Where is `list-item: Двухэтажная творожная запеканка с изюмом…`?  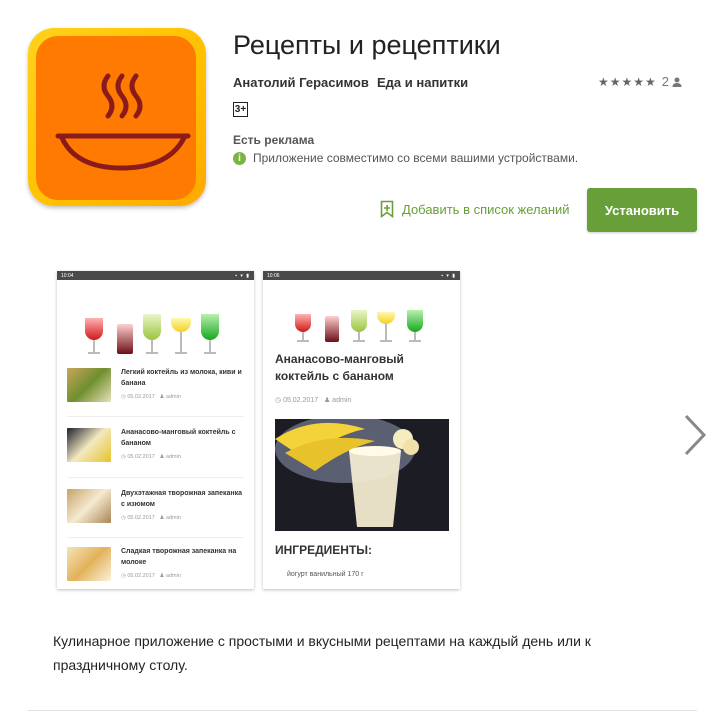
list-item: Двухэтажная творожная запеканка с изюмом… is located at coordinates (155, 506).